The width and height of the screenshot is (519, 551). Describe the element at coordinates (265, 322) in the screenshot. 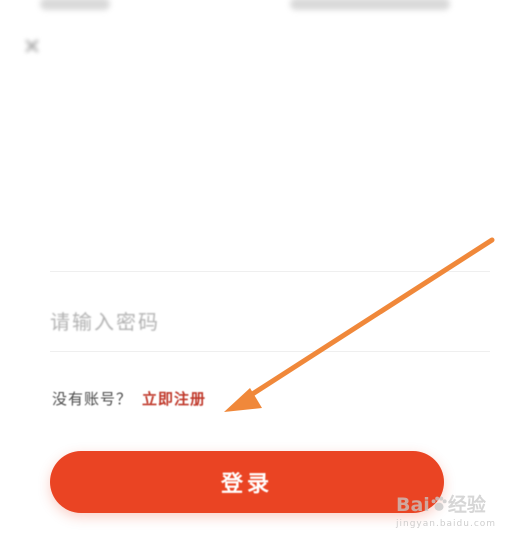

I see `password-input` at that location.